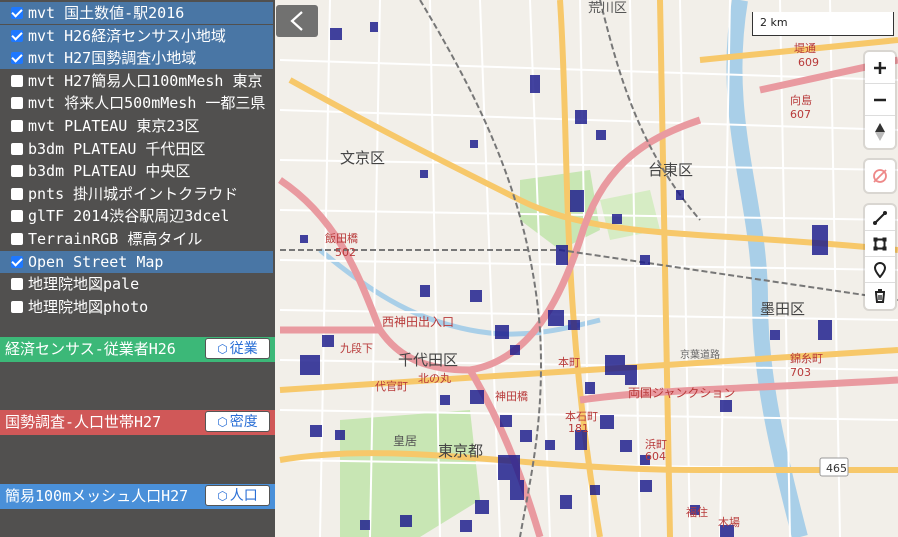  I want to click on legend-population-button: ⬡ 人口, so click(237, 495).